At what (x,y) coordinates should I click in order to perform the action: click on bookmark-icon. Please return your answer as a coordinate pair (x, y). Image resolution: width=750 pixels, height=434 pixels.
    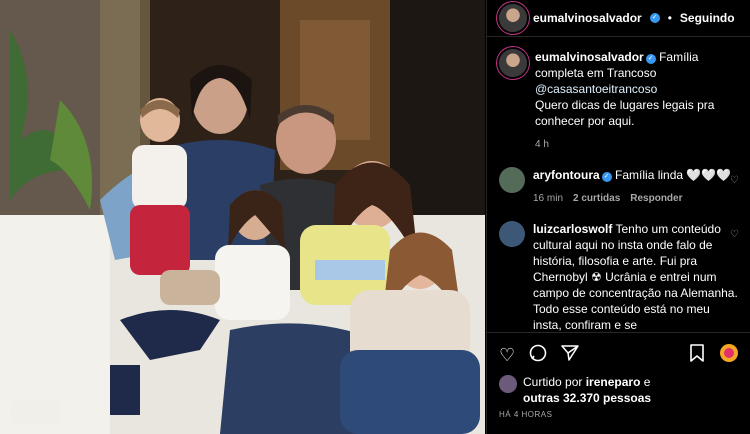
    Looking at the image, I should click on (697, 354).